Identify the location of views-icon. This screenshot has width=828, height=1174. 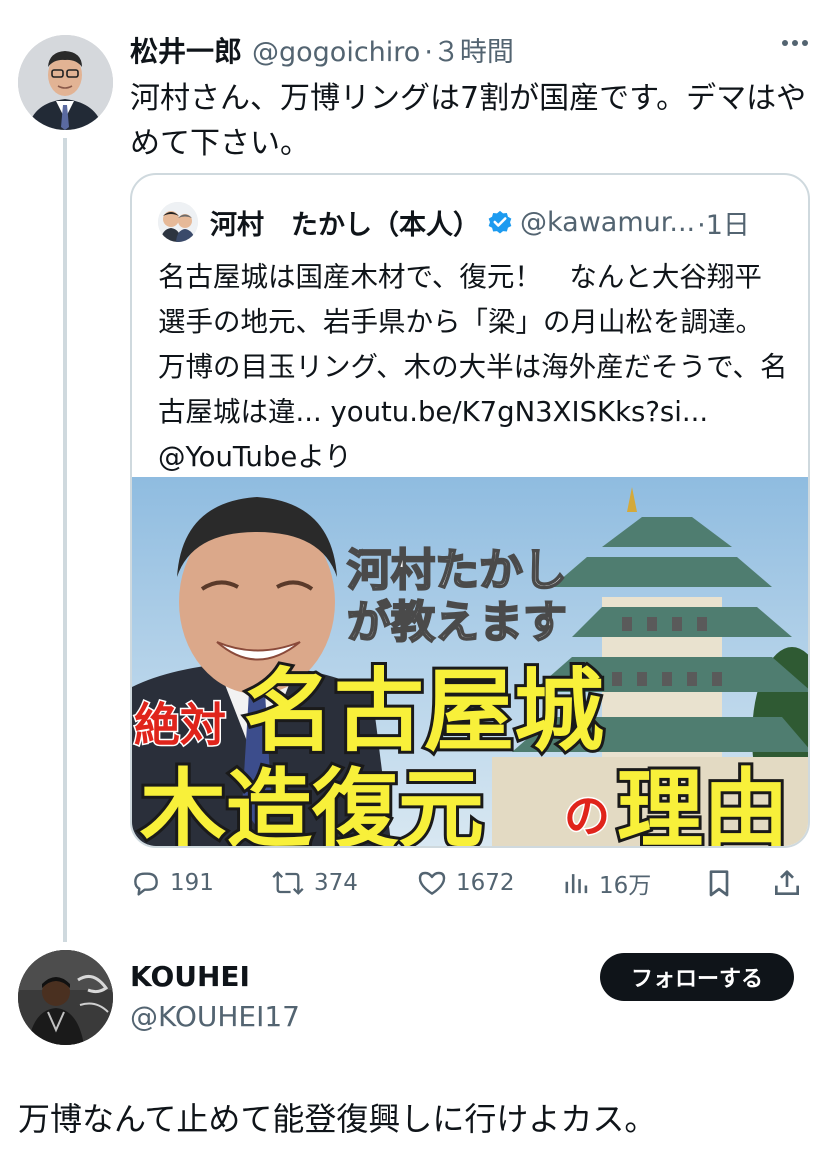
(576, 884).